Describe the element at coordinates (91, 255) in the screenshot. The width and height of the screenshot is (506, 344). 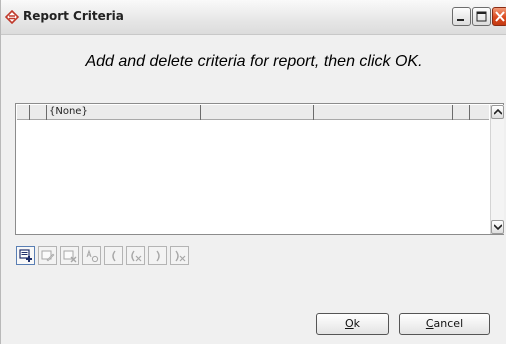
I see `and-or-button` at that location.